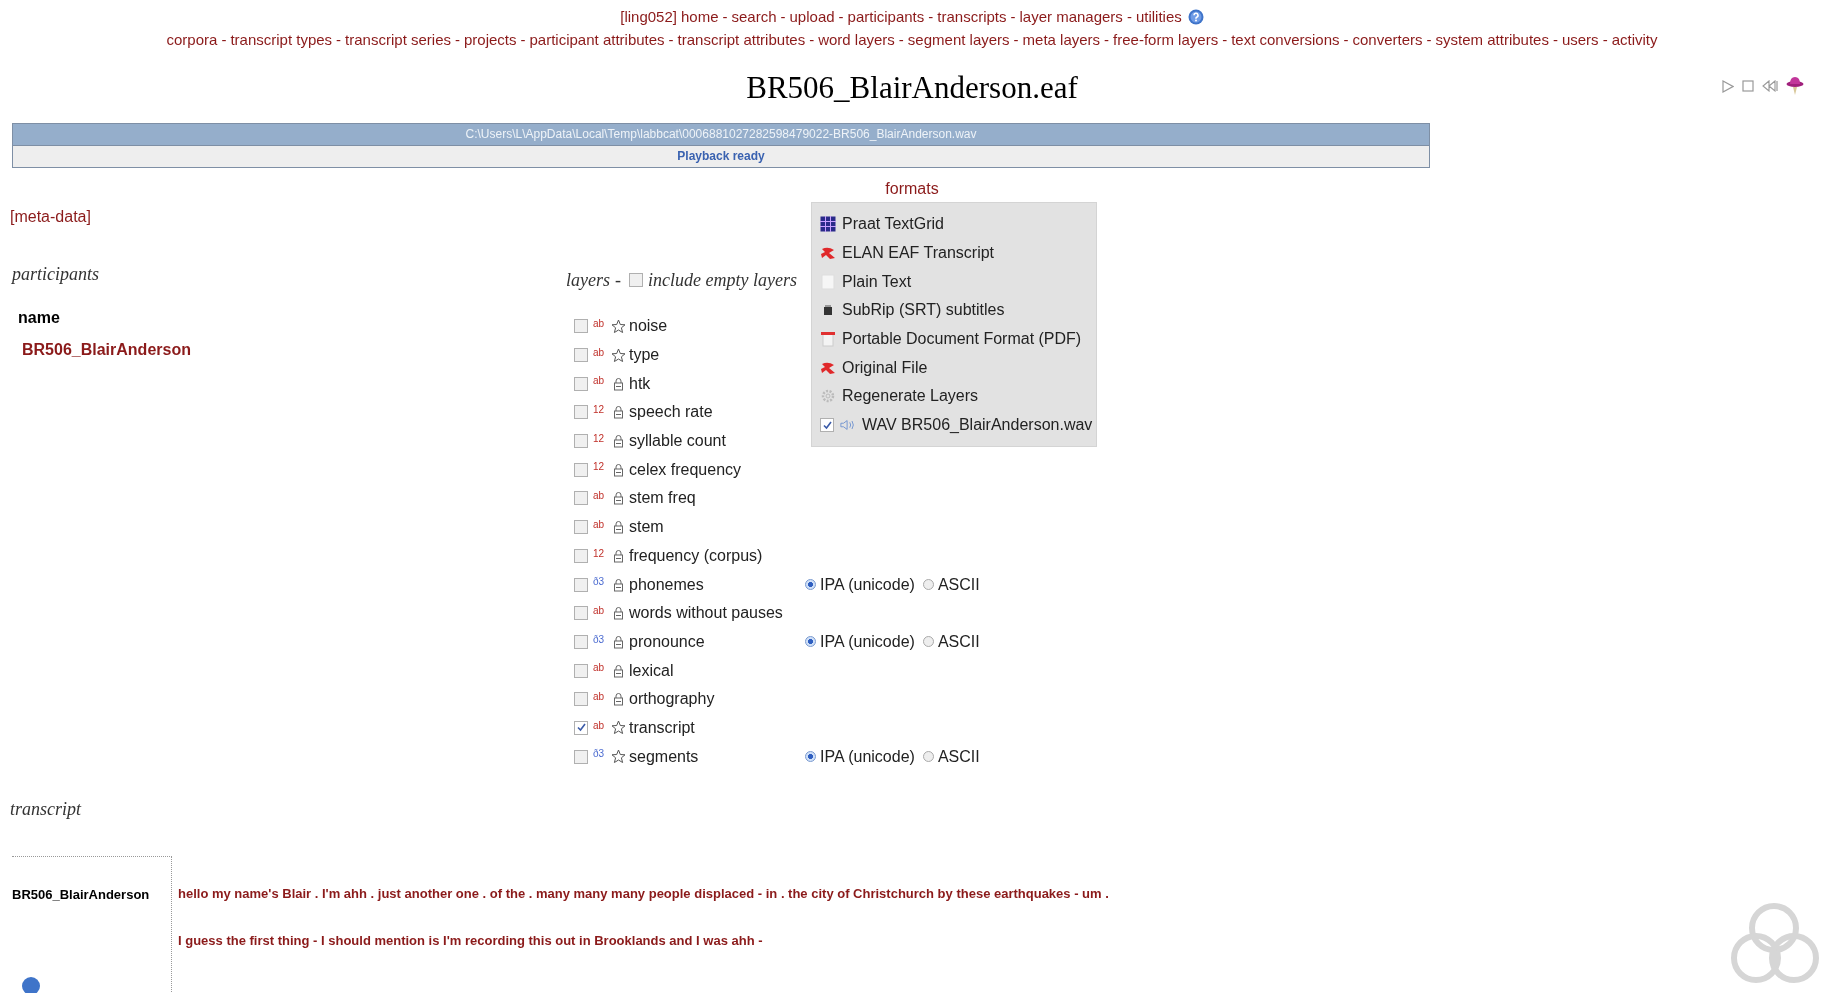  Describe the element at coordinates (490, 39) in the screenshot. I see `nav-link: projects` at that location.